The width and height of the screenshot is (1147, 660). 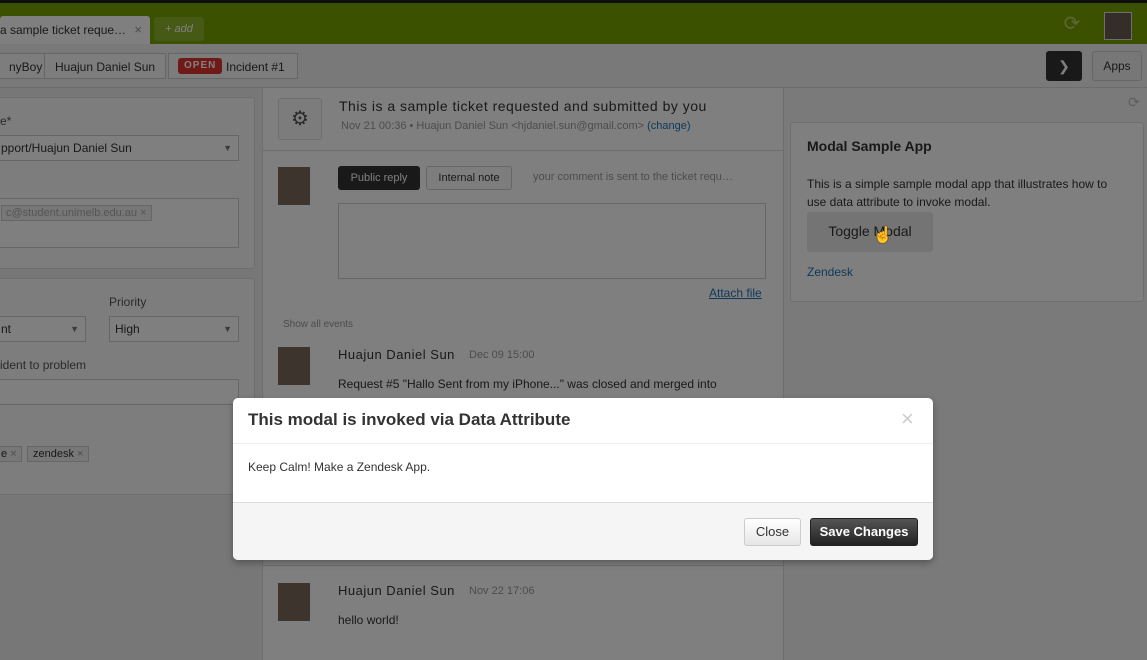 I want to click on modal-footer: Close Save Changes, so click(x=583, y=531).